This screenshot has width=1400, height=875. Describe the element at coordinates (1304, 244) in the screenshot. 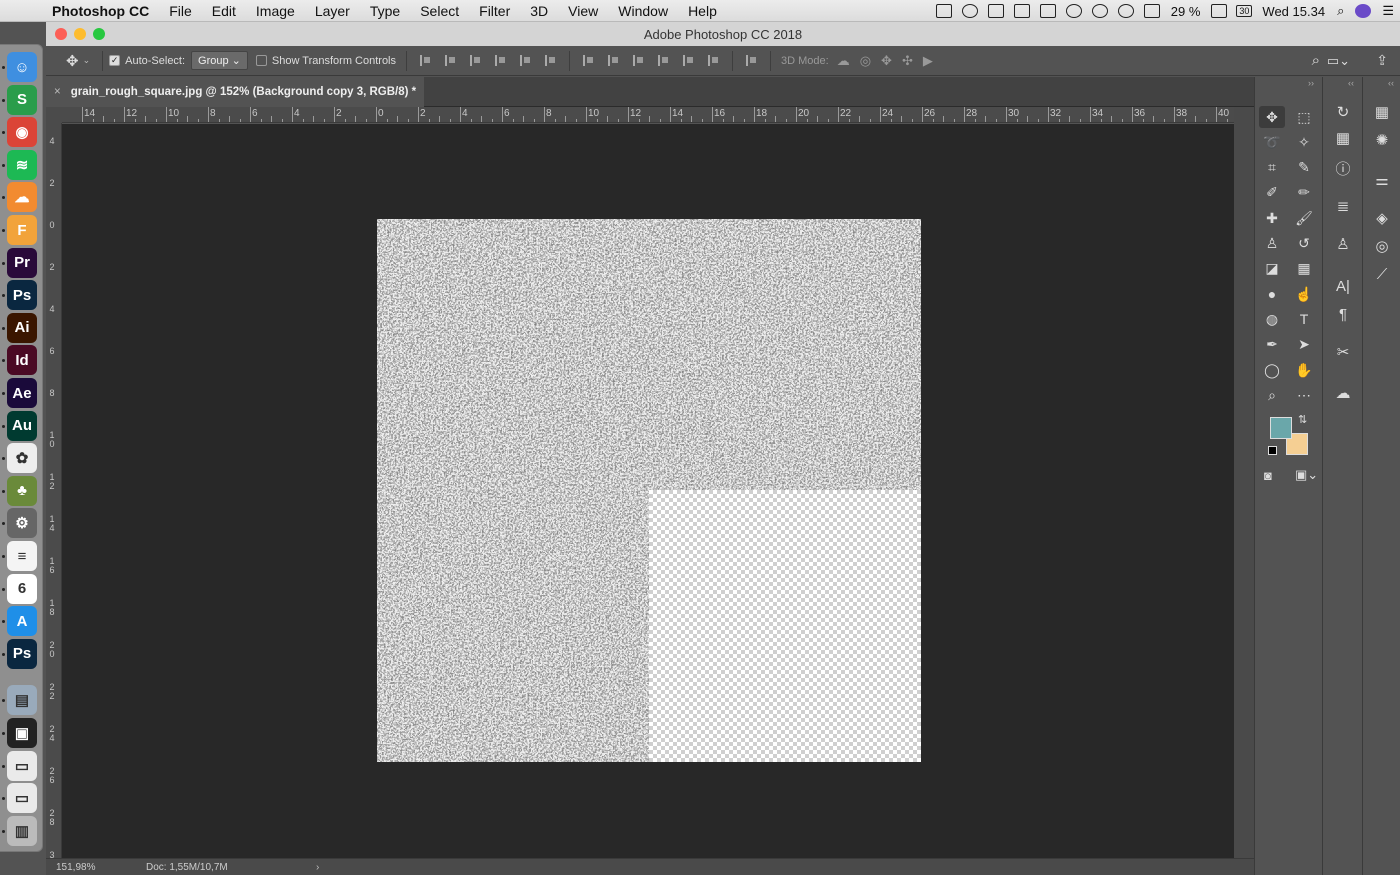

I see `history-brush-tool: ↺` at that location.